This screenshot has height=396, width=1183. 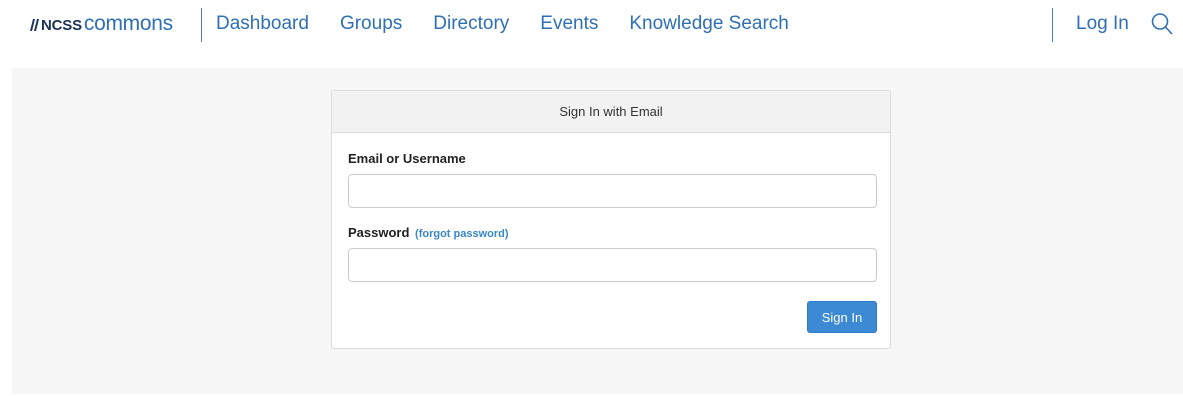 I want to click on forgot-password-link: (forgot password), so click(x=462, y=234).